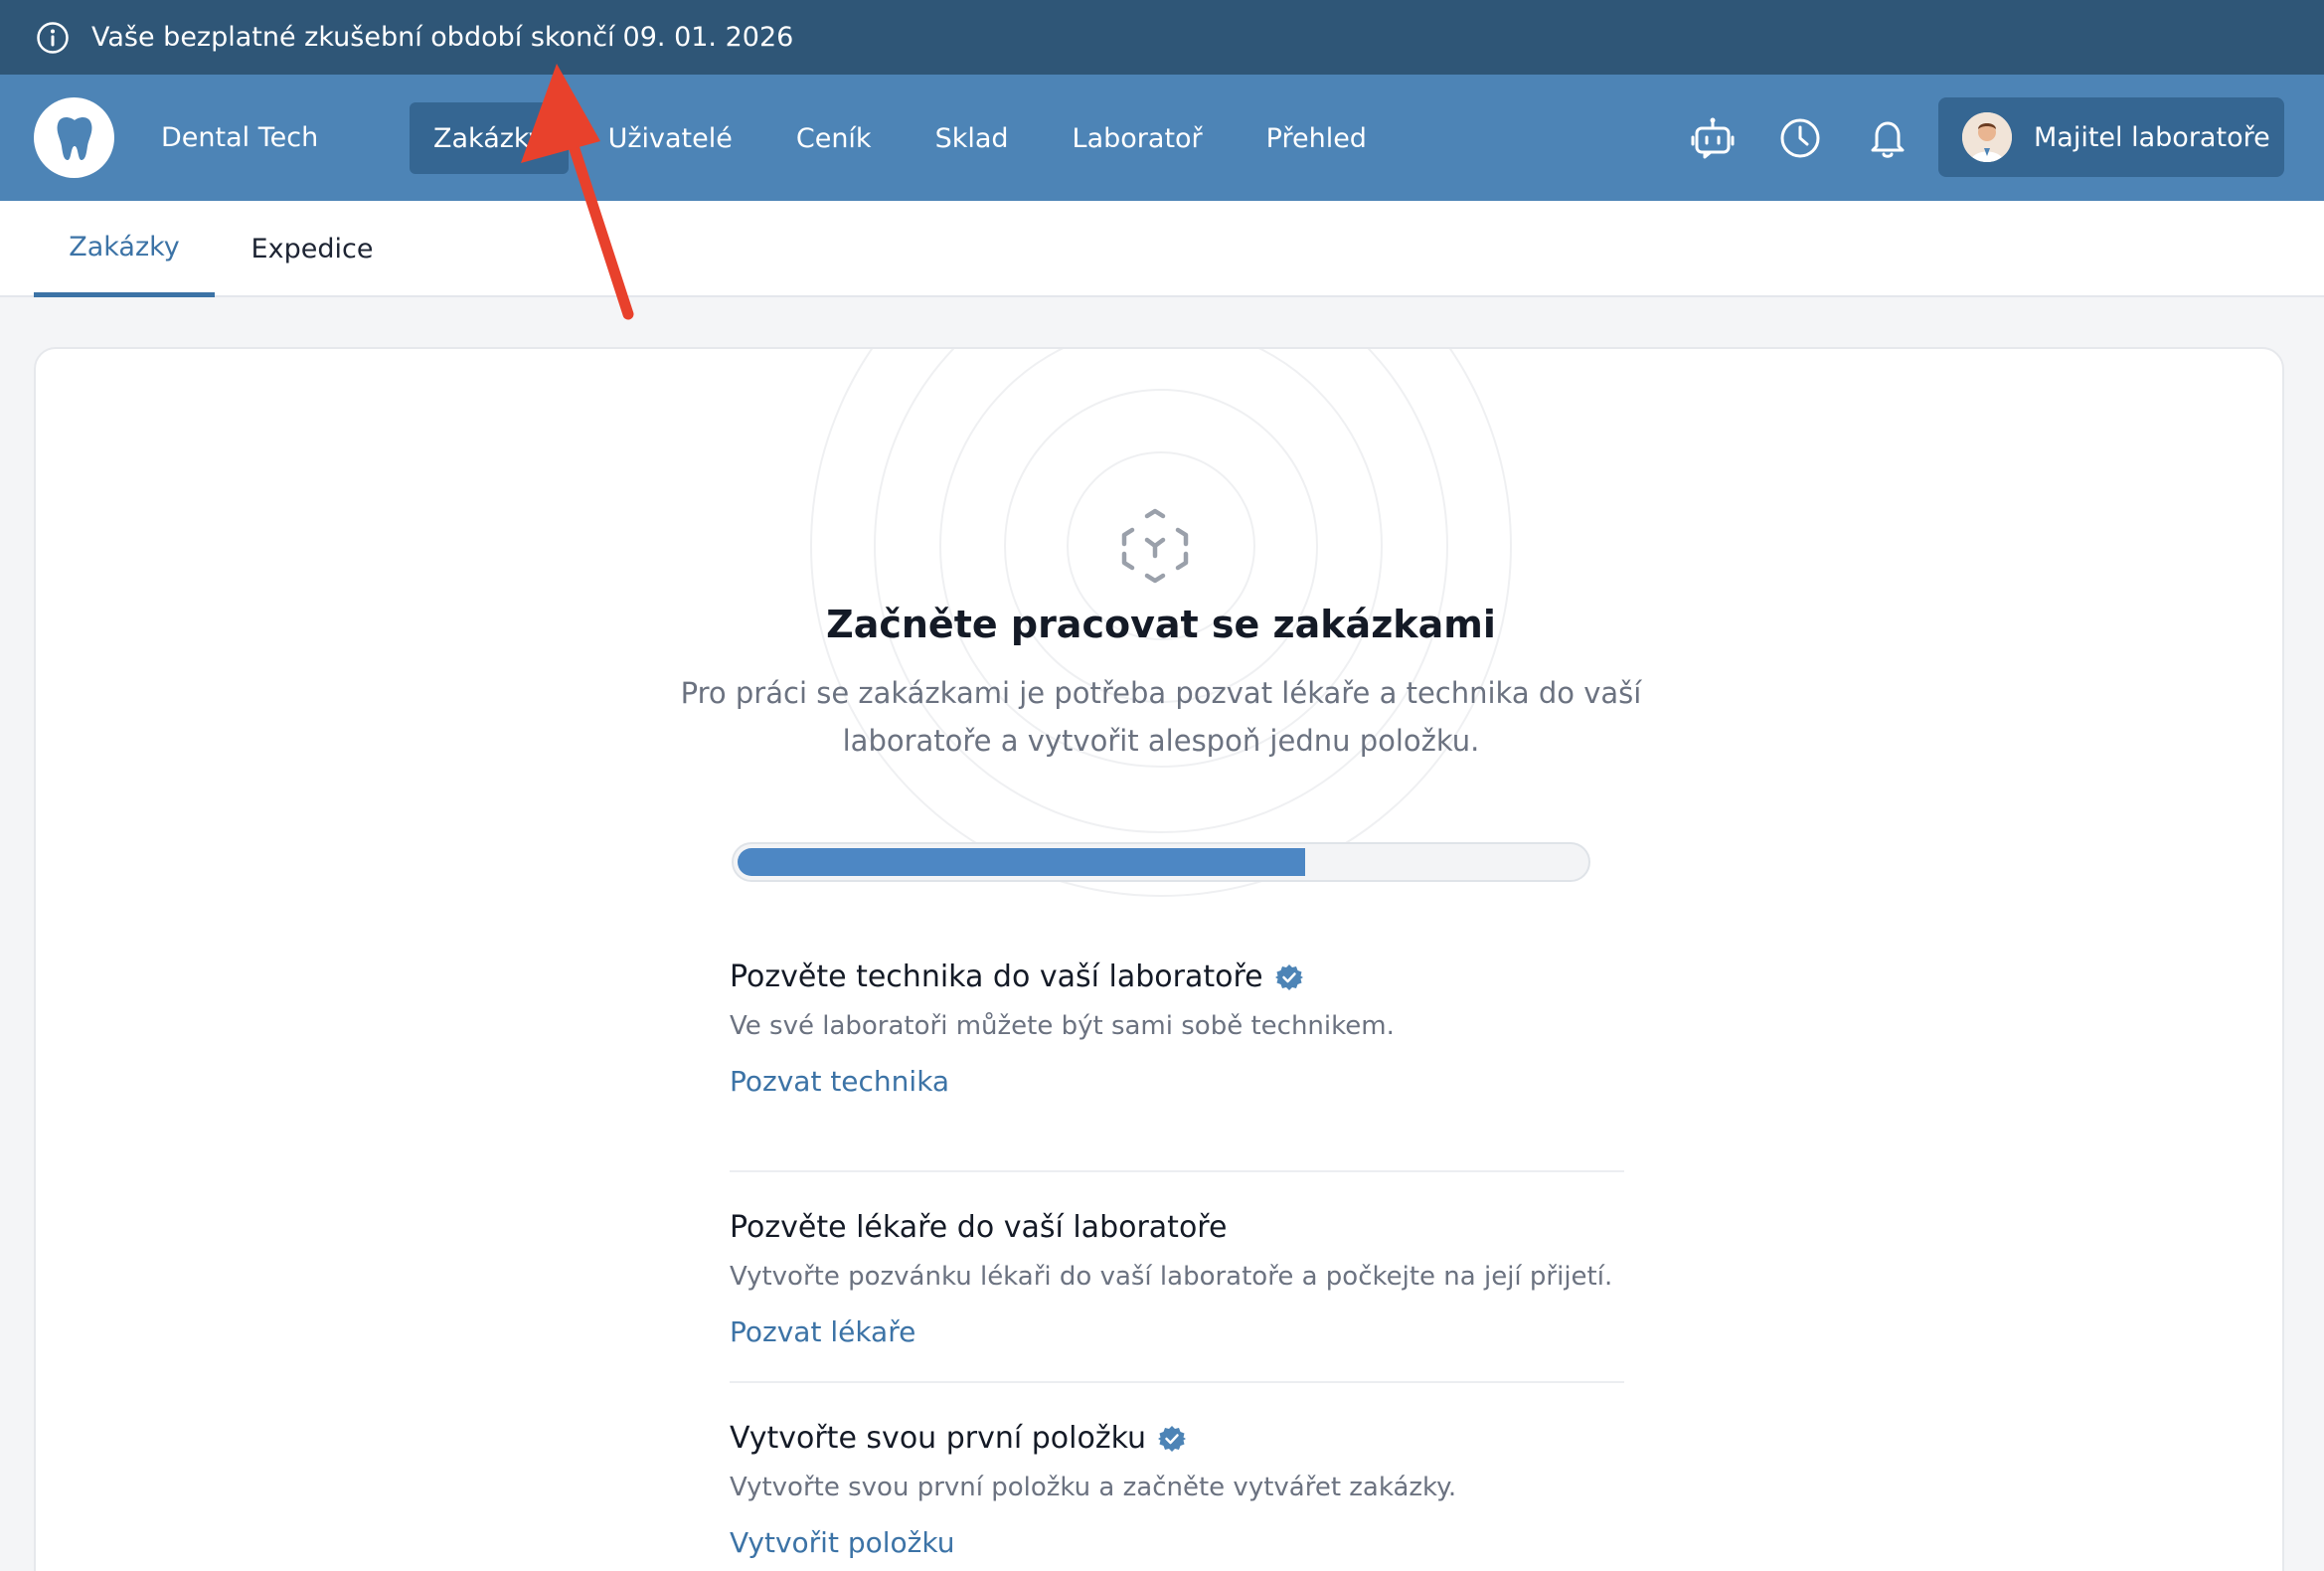 Image resolution: width=2324 pixels, height=1571 pixels. I want to click on step-title-text: Pozvěte lékaře do vaší laboratoře, so click(979, 1227).